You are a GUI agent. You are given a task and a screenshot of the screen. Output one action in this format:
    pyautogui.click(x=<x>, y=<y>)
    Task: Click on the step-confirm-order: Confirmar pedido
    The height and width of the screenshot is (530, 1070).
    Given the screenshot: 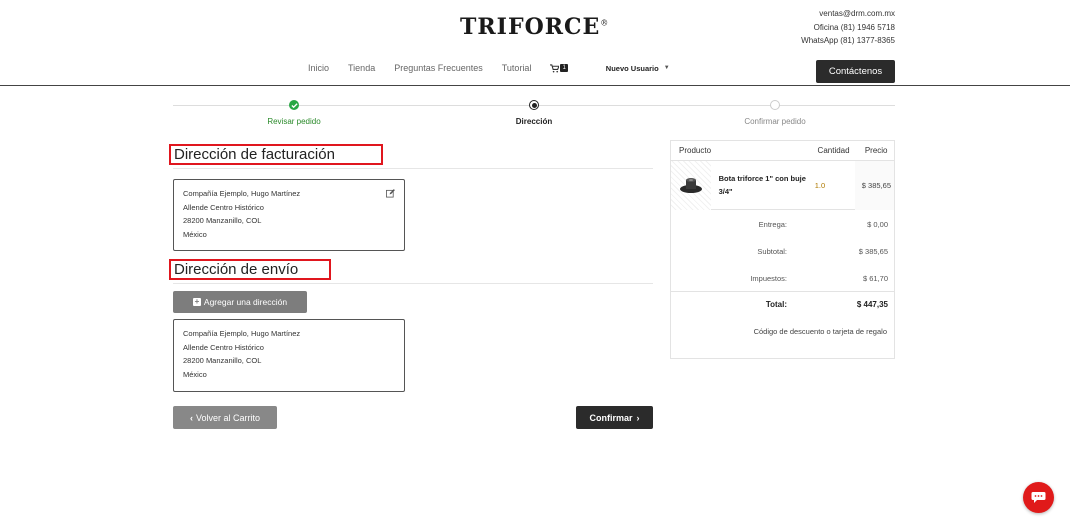 What is the action you would take?
    pyautogui.click(x=775, y=113)
    